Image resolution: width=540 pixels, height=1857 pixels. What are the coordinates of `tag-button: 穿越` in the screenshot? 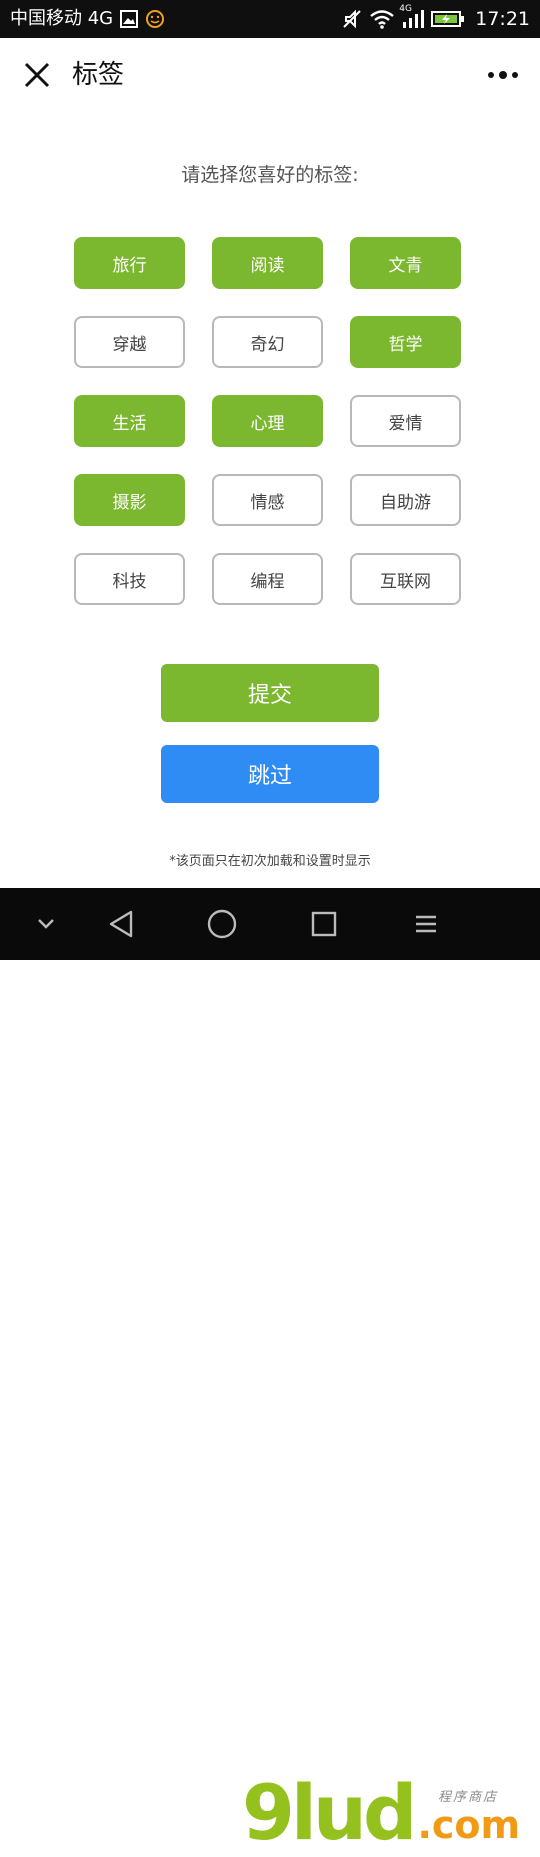 It's located at (129, 342).